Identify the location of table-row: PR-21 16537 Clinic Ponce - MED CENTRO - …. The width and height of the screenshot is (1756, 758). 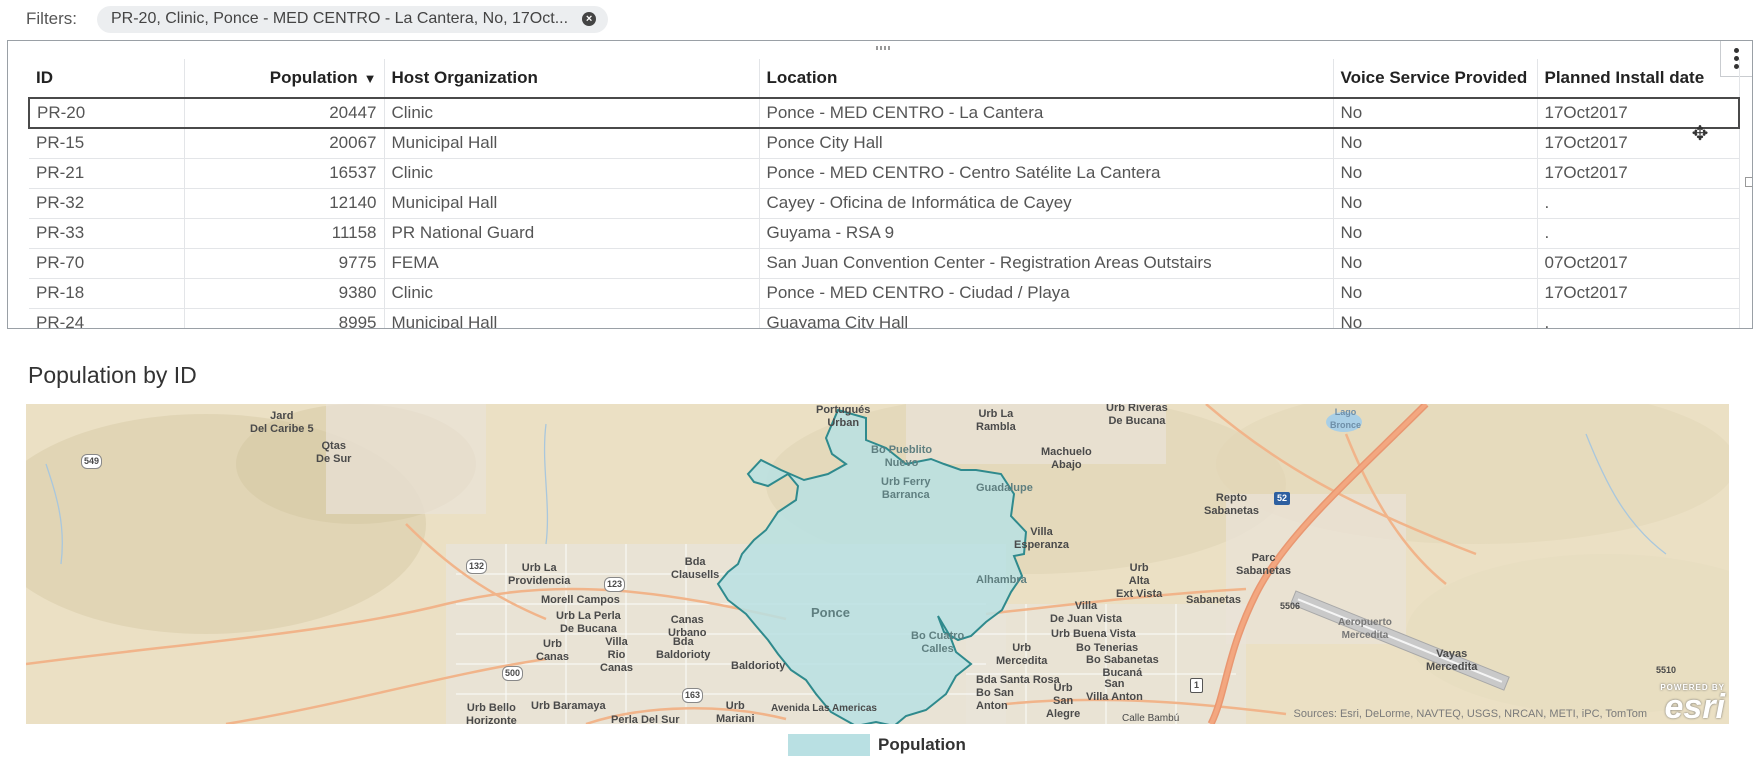
(884, 173).